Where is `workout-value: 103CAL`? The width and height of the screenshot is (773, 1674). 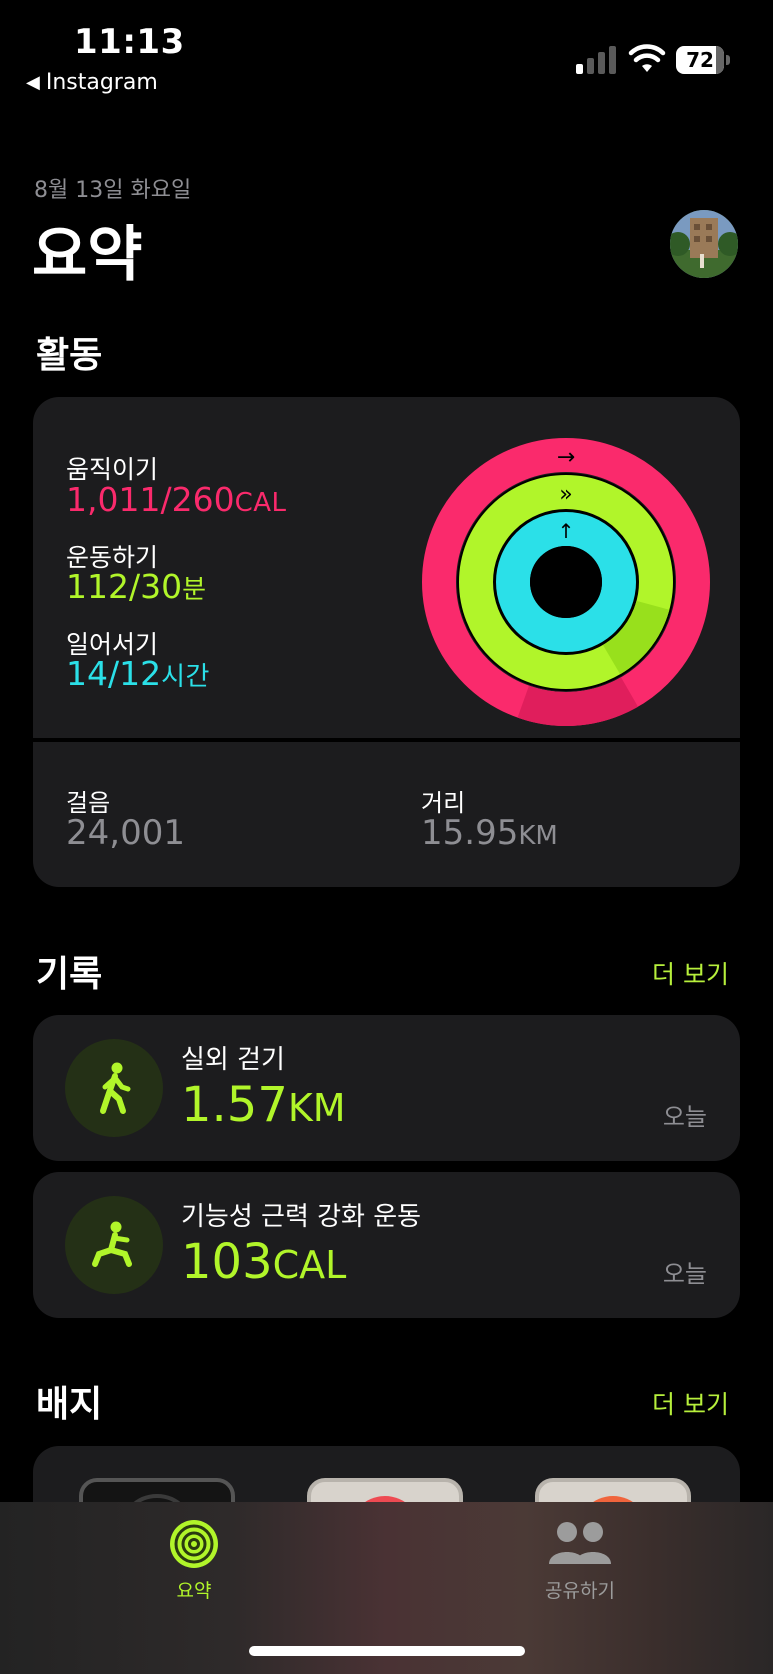
workout-value: 103CAL is located at coordinates (263, 1262).